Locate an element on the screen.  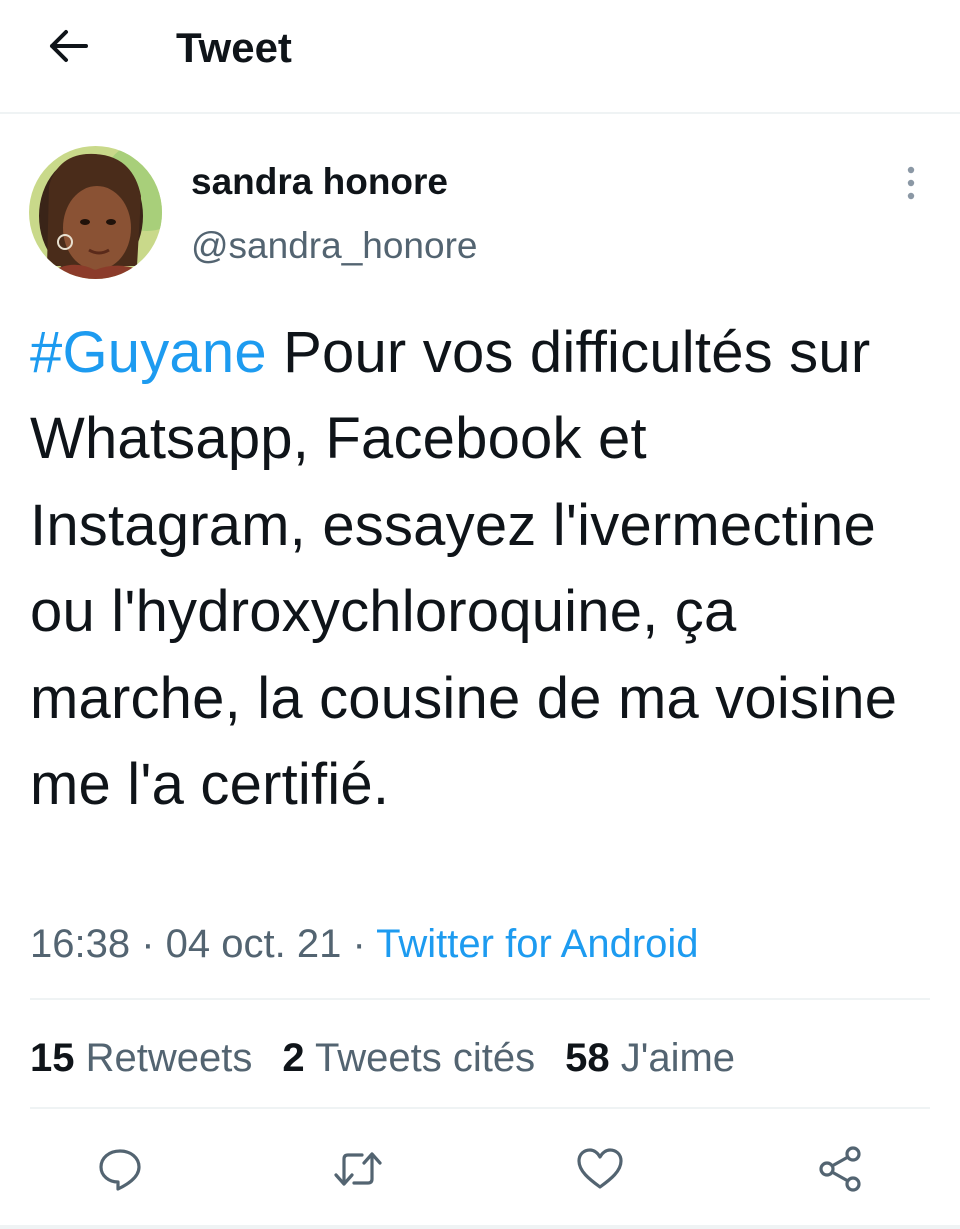
reply-button is located at coordinates (120, 1171).